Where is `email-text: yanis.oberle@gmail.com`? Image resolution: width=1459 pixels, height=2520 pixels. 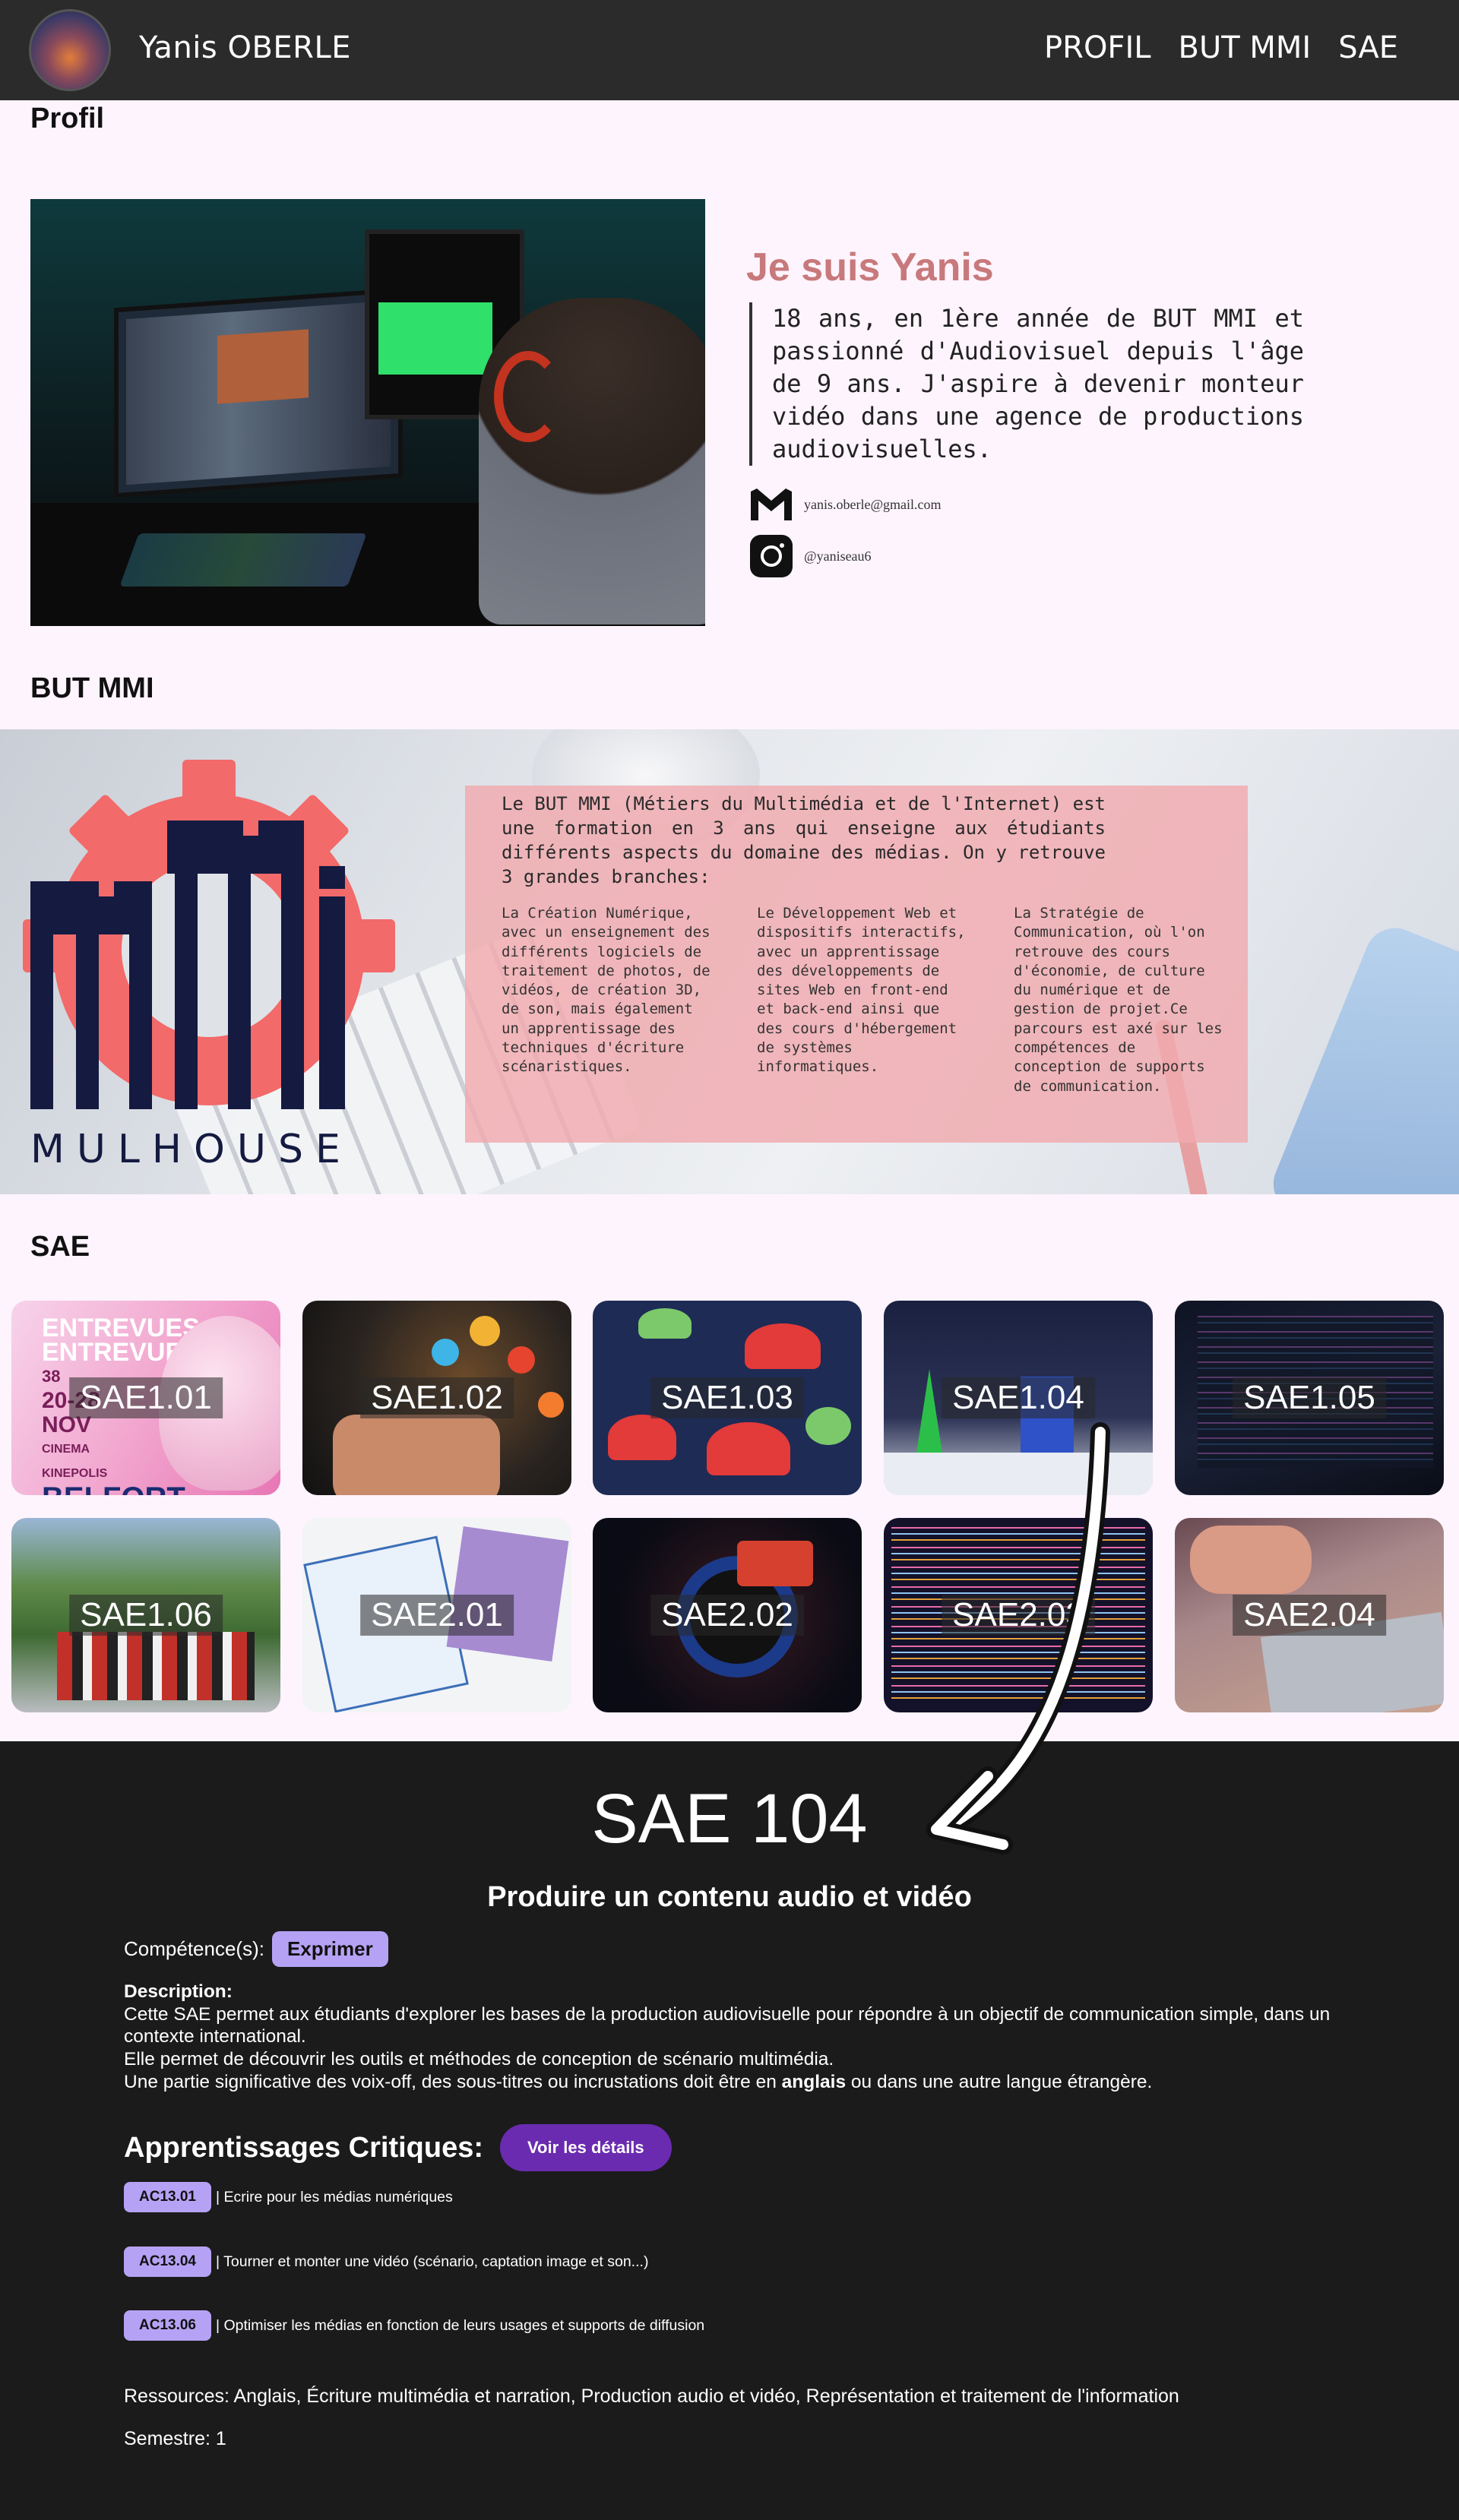
email-text: yanis.oberle@gmail.com is located at coordinates (873, 505).